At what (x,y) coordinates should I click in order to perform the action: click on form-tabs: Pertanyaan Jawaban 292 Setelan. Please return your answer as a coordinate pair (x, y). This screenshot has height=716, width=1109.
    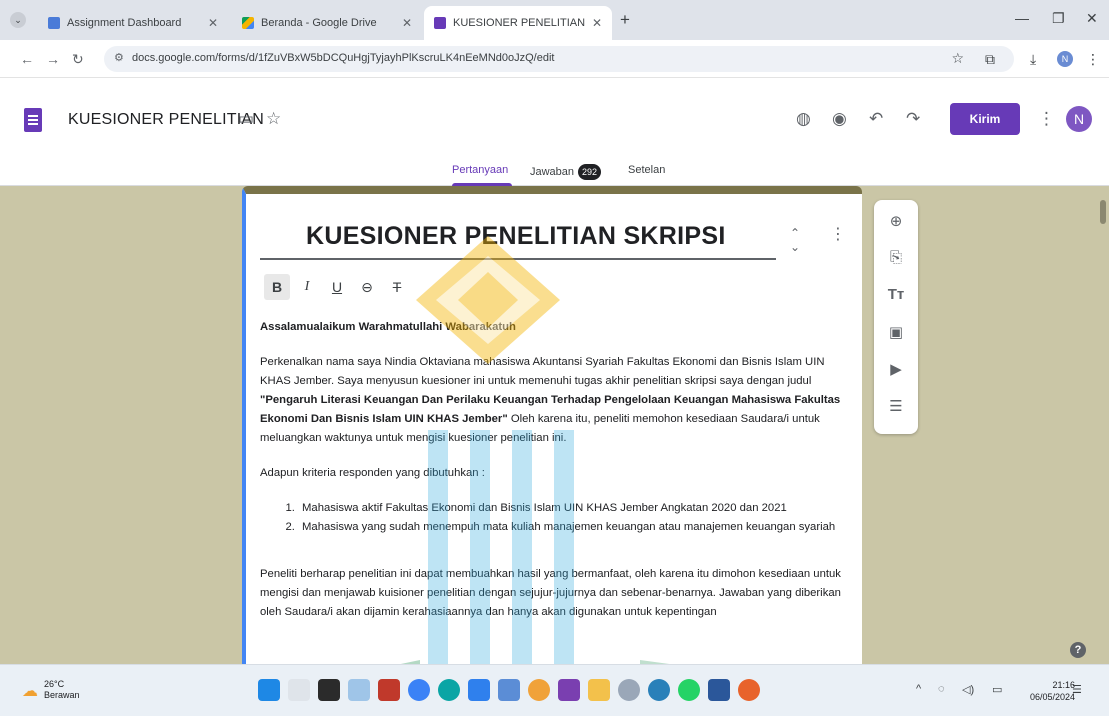
    Looking at the image, I should click on (554, 173).